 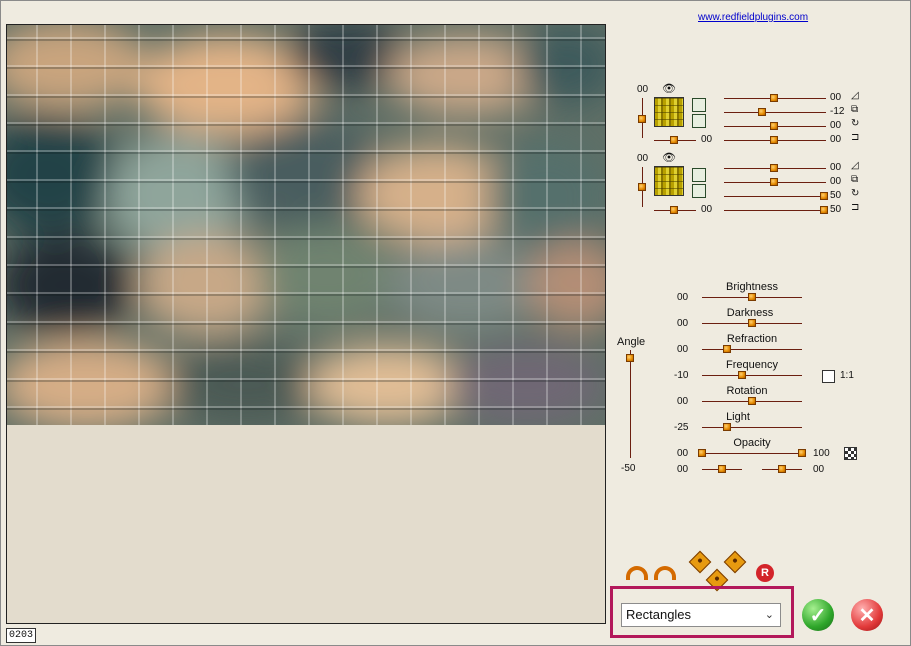 I want to click on layer2-value-4: 50, so click(x=836, y=209).